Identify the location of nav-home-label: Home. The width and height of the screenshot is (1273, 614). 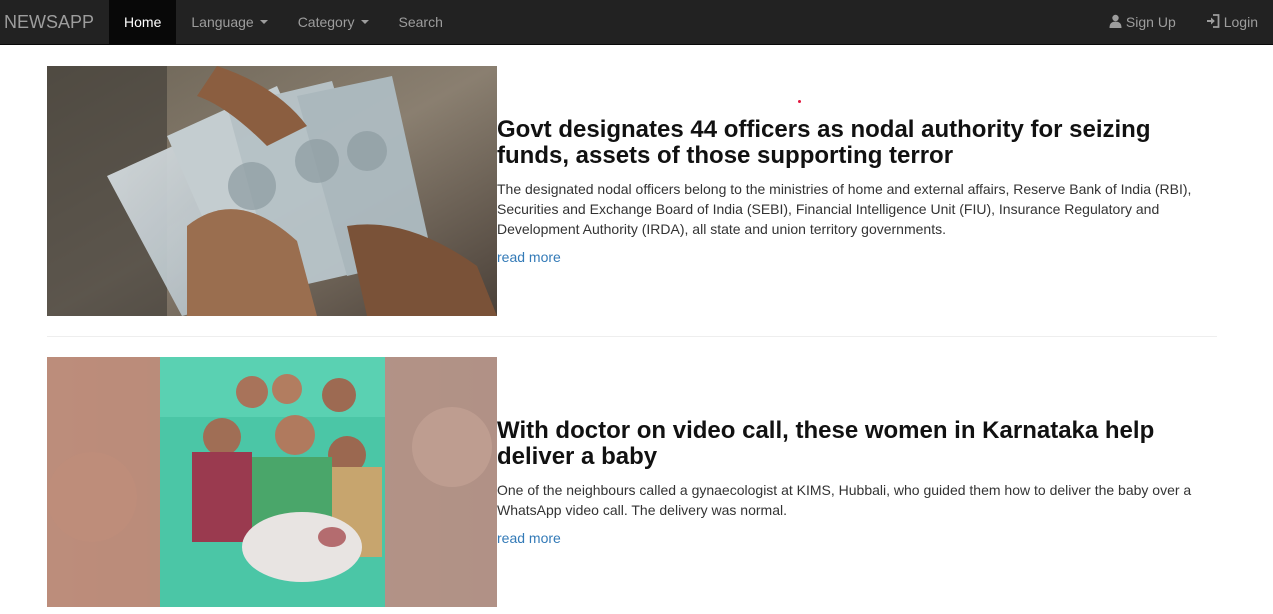
(143, 22).